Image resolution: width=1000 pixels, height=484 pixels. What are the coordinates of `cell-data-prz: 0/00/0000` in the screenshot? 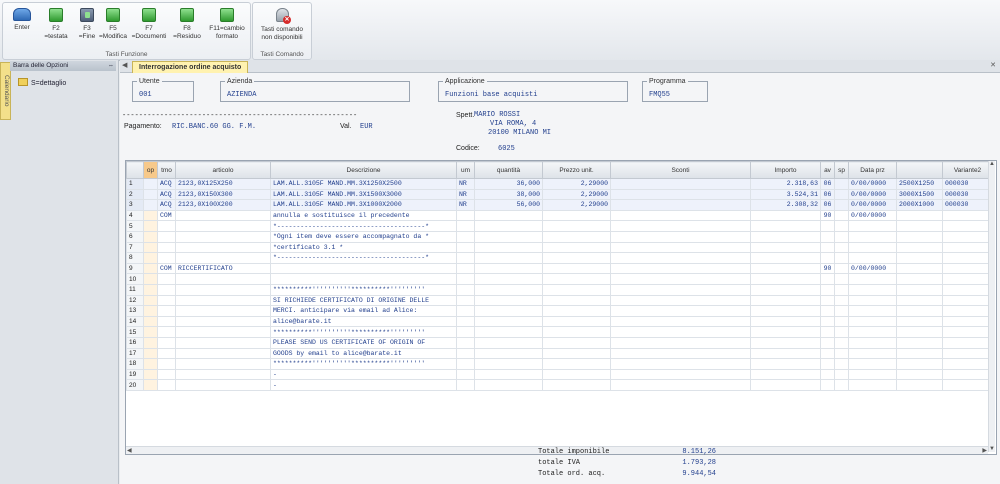 It's located at (872, 205).